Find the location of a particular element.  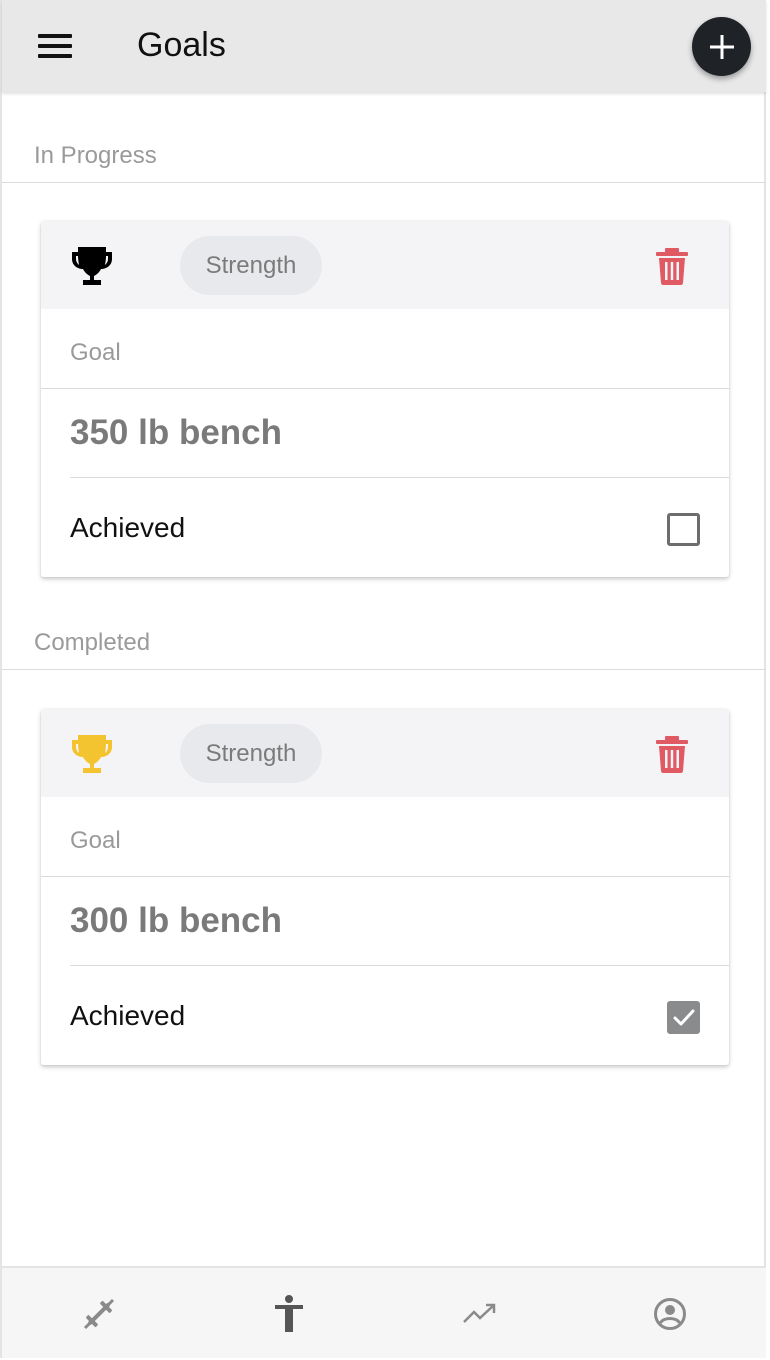

goal-value: 300 lb bench is located at coordinates (176, 921).